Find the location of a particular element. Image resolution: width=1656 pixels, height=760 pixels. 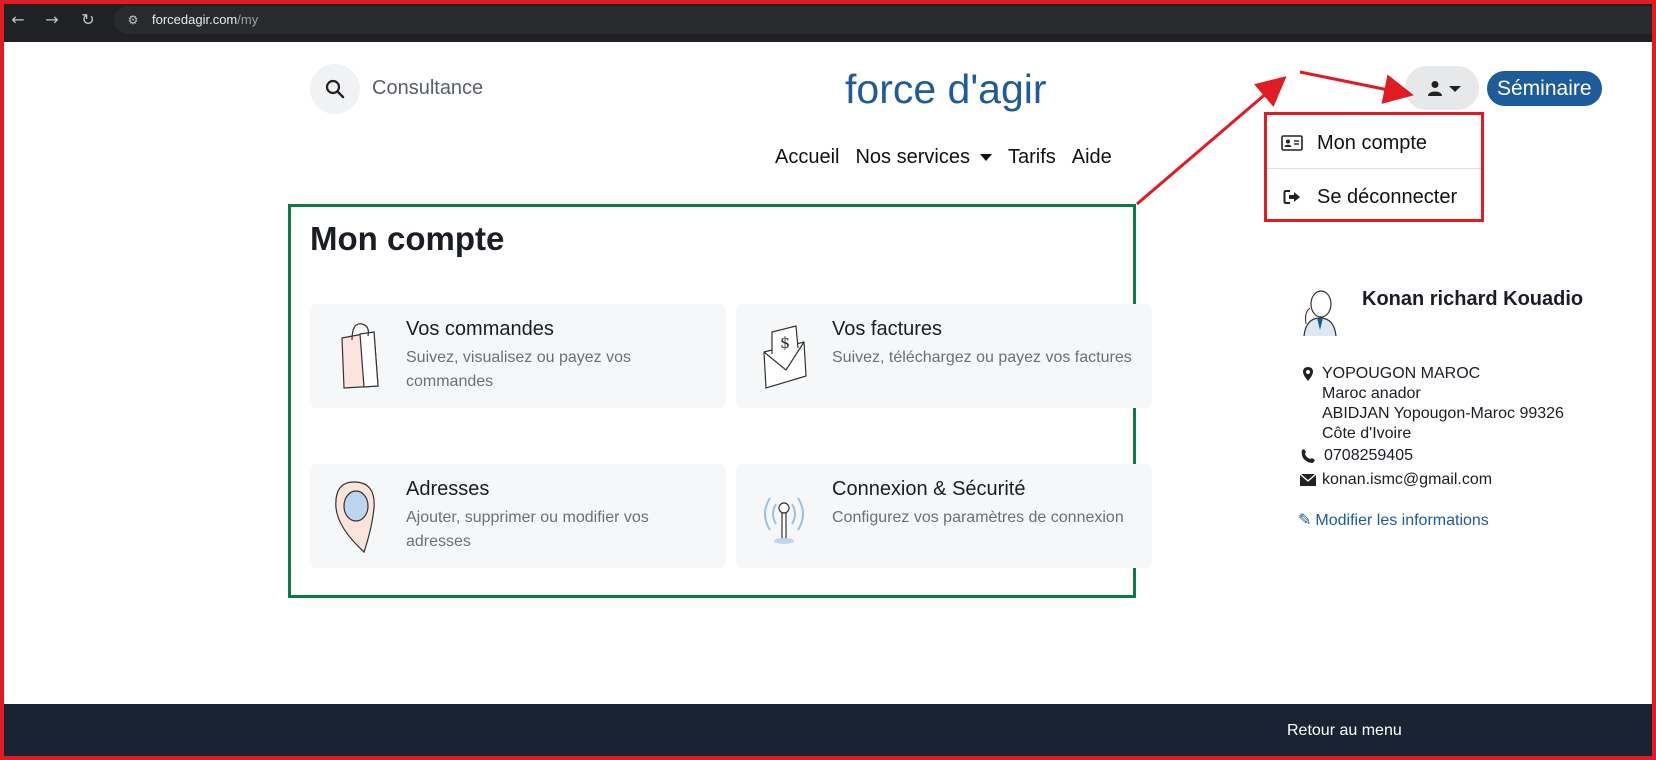

menu-item-mon-compte: Mon compte is located at coordinates (1374, 143).